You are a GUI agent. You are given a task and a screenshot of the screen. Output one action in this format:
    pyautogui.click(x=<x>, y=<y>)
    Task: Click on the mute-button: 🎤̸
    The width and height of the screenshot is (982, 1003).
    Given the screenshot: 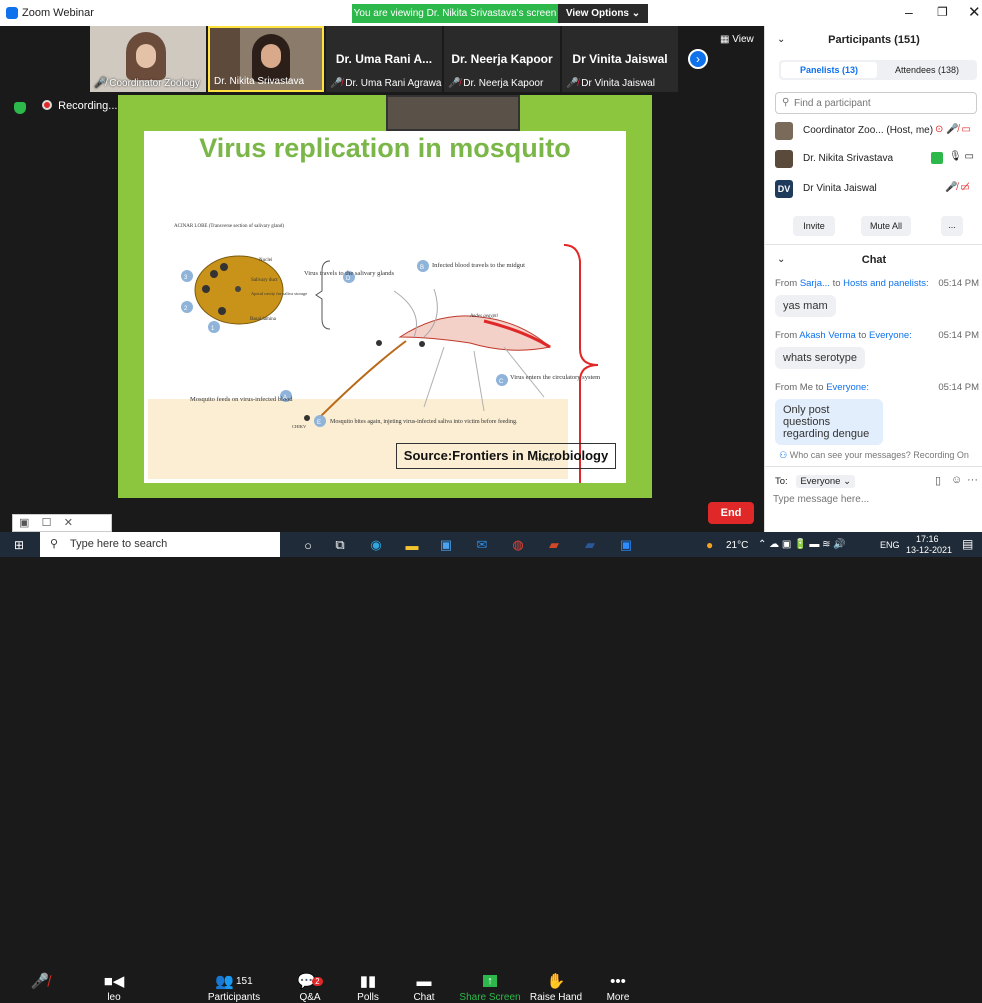 What is the action you would take?
    pyautogui.click(x=40, y=981)
    